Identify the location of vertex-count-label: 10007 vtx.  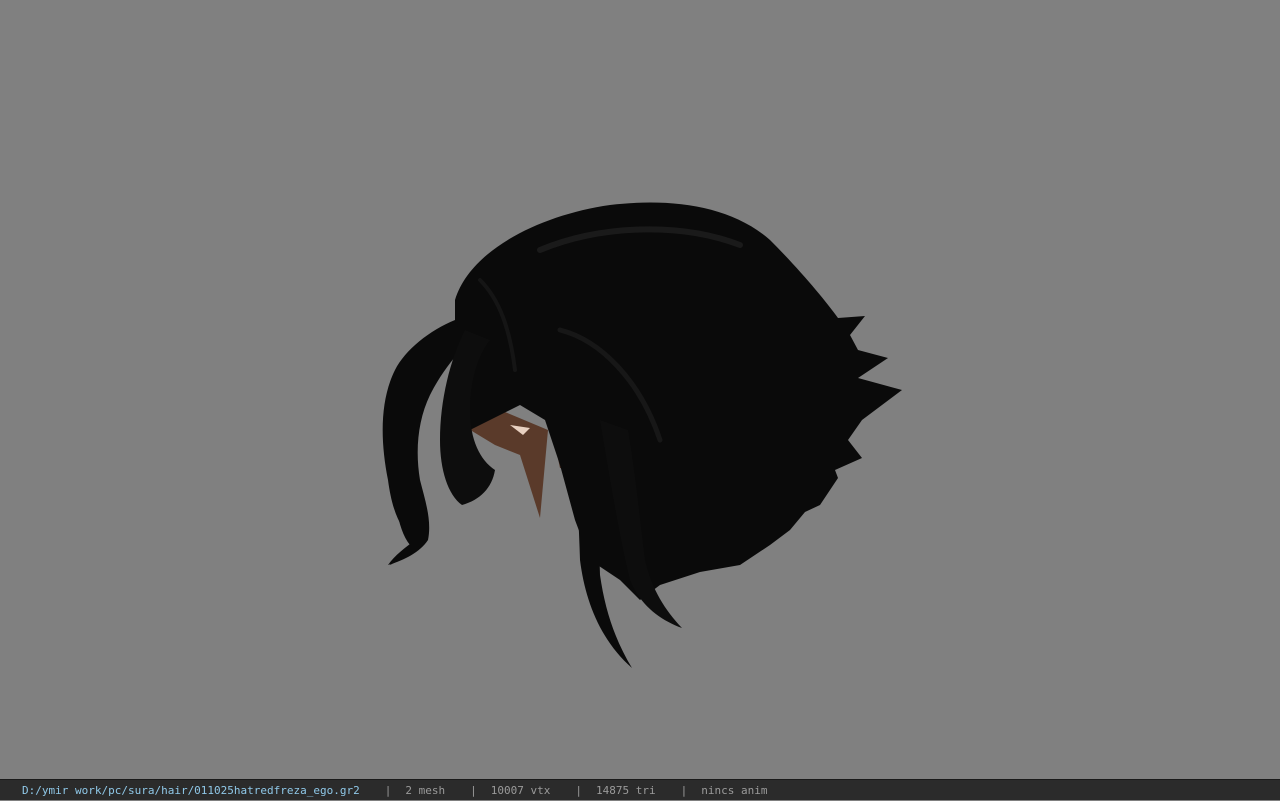
(520, 790).